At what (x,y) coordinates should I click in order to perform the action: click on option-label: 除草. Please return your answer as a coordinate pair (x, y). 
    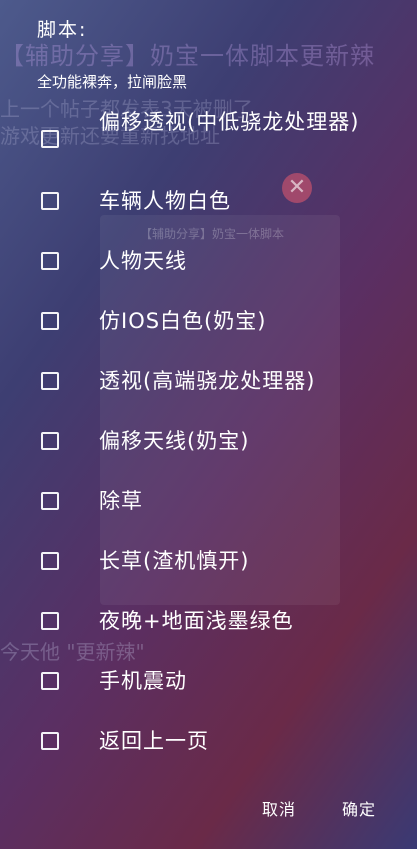
    Looking at the image, I should click on (121, 501).